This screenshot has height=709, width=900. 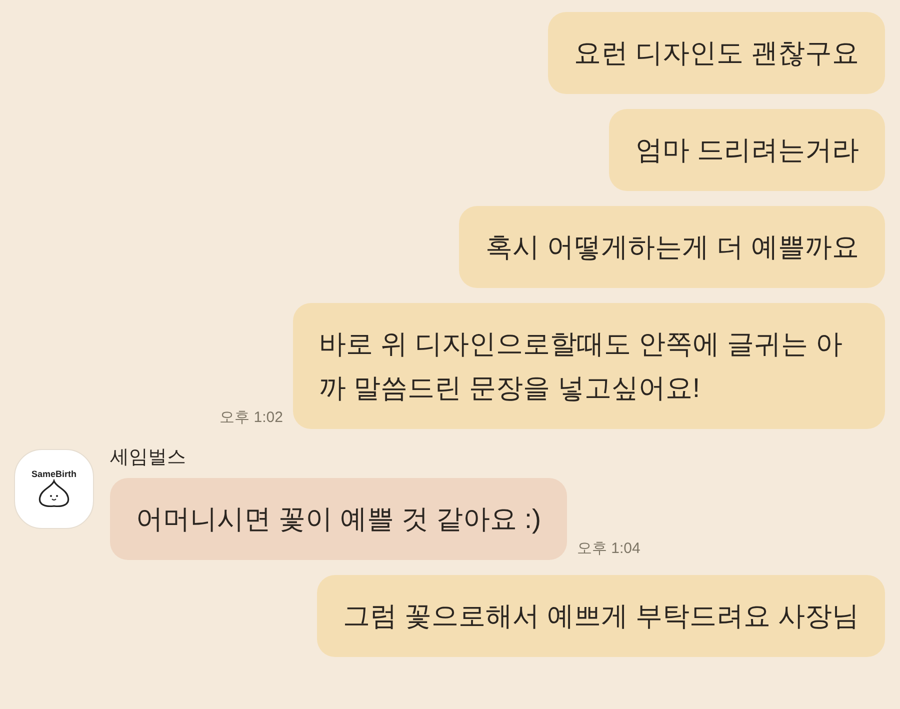 I want to click on sender-name: 세임벌스, so click(x=148, y=458).